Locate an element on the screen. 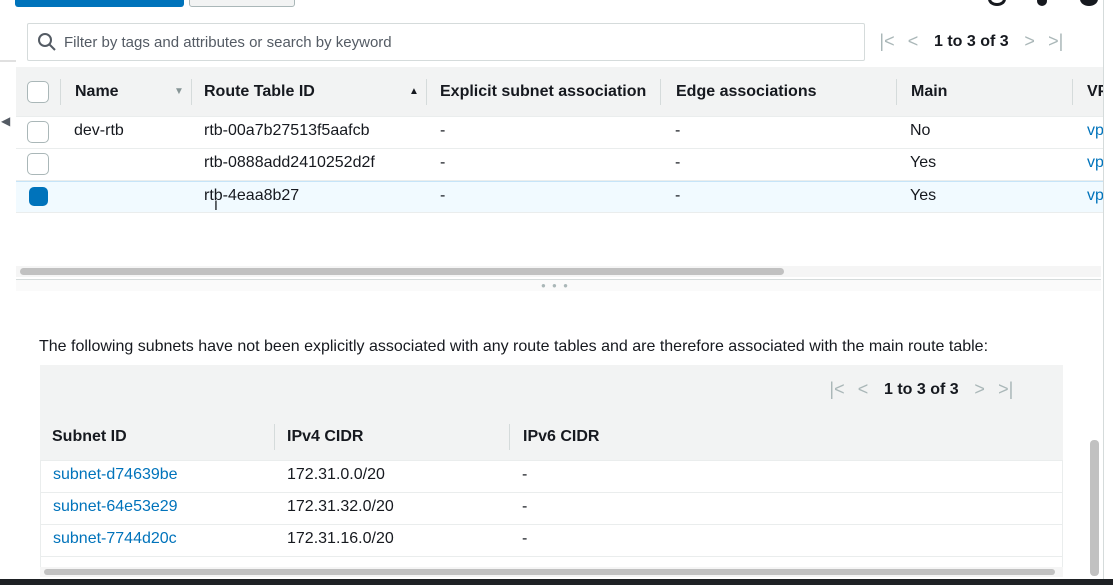 The image size is (1113, 585). route-table-name: dev-rtb is located at coordinates (99, 130).